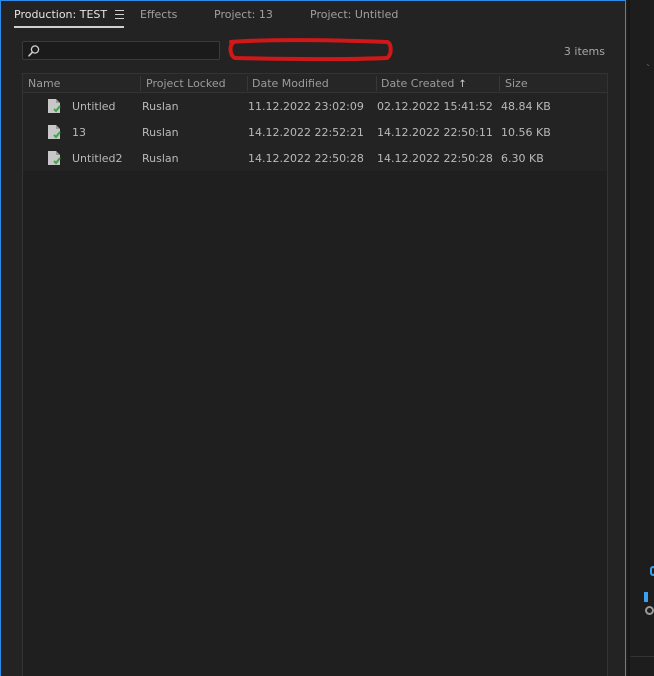  I want to click on cell-date-modified: 11.12.2022 23:02:09, so click(306, 106).